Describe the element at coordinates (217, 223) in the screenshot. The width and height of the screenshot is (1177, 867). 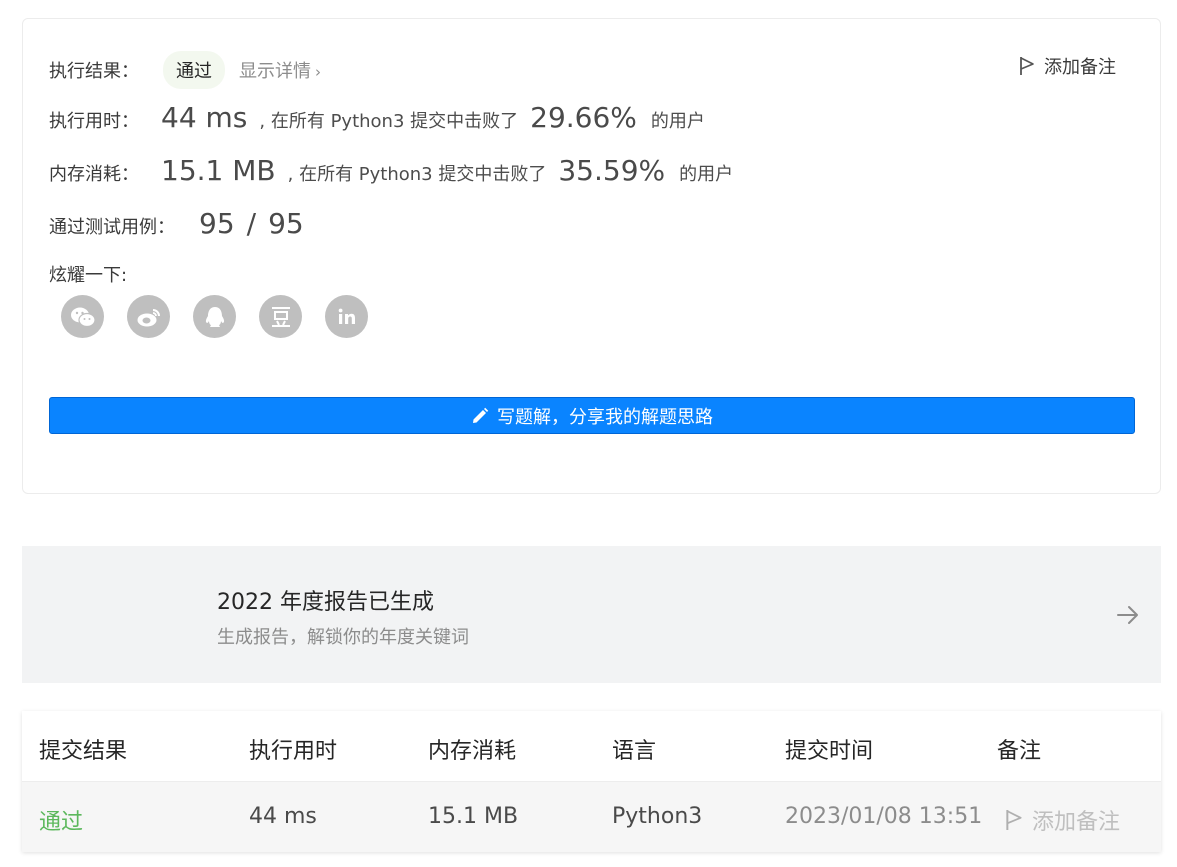
I see `testcases-passed: 95` at that location.